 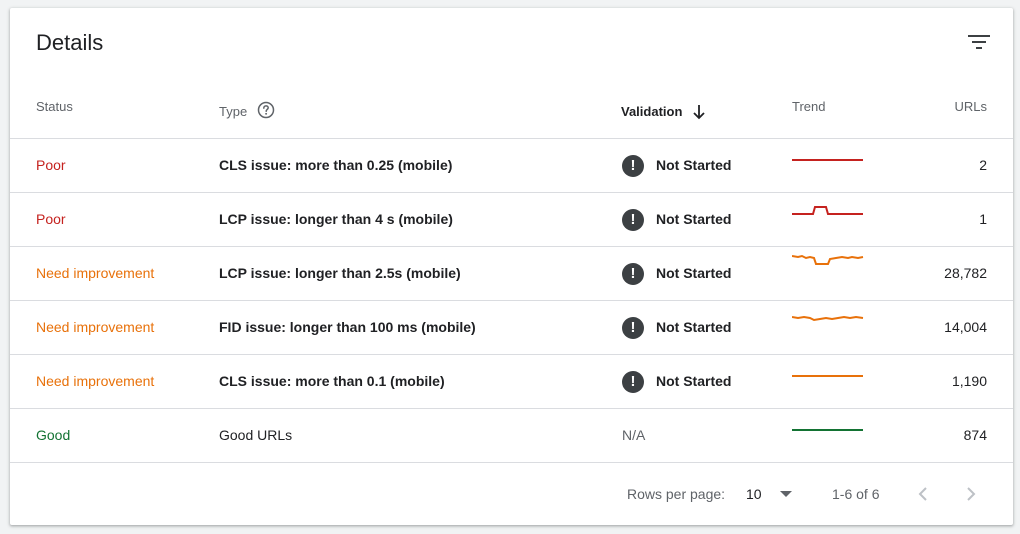 What do you see at coordinates (70, 42) in the screenshot?
I see `card-title: Details` at bounding box center [70, 42].